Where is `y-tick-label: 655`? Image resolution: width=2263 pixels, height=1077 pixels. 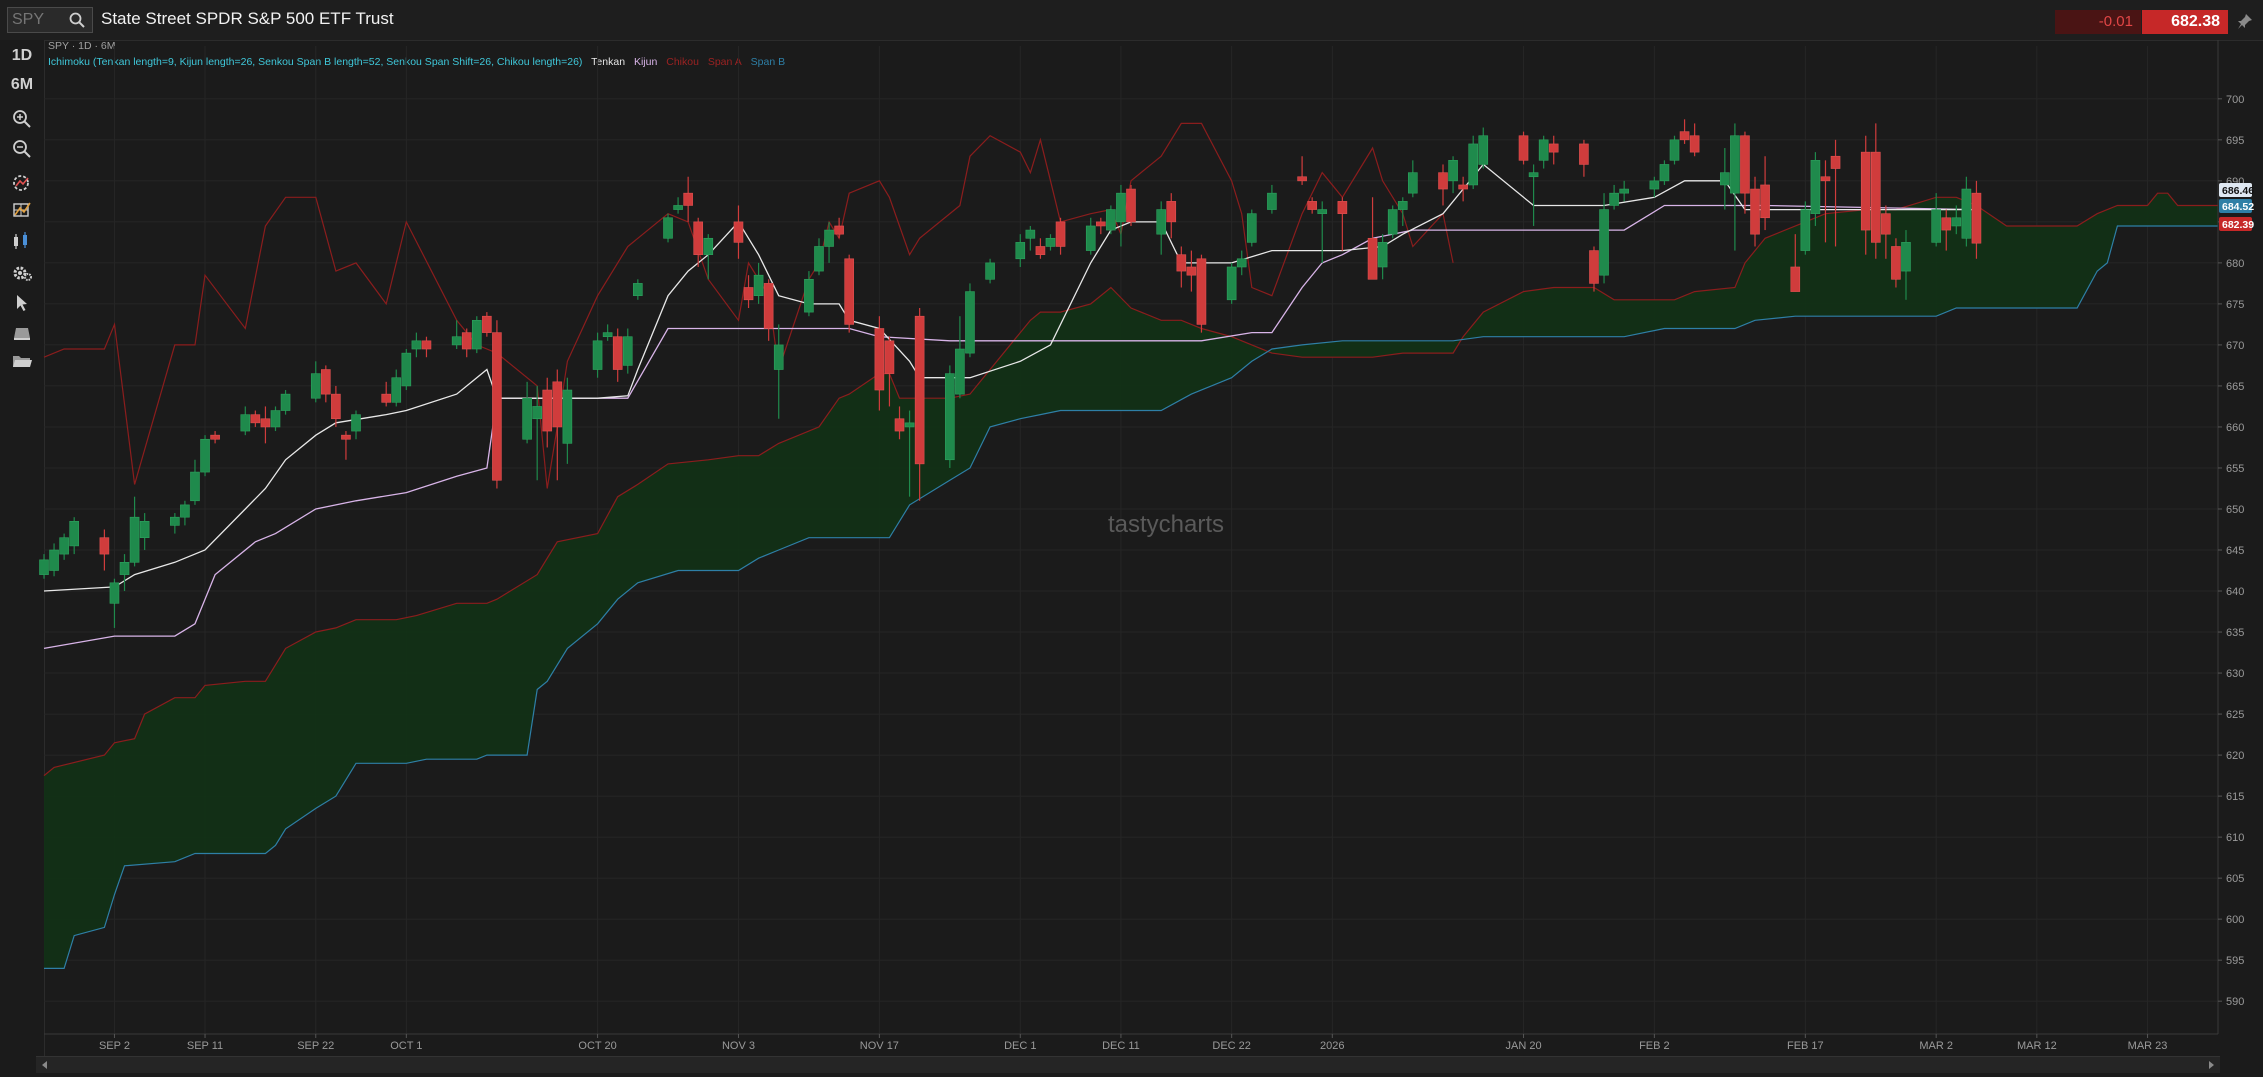
y-tick-label: 655 is located at coordinates (2235, 469).